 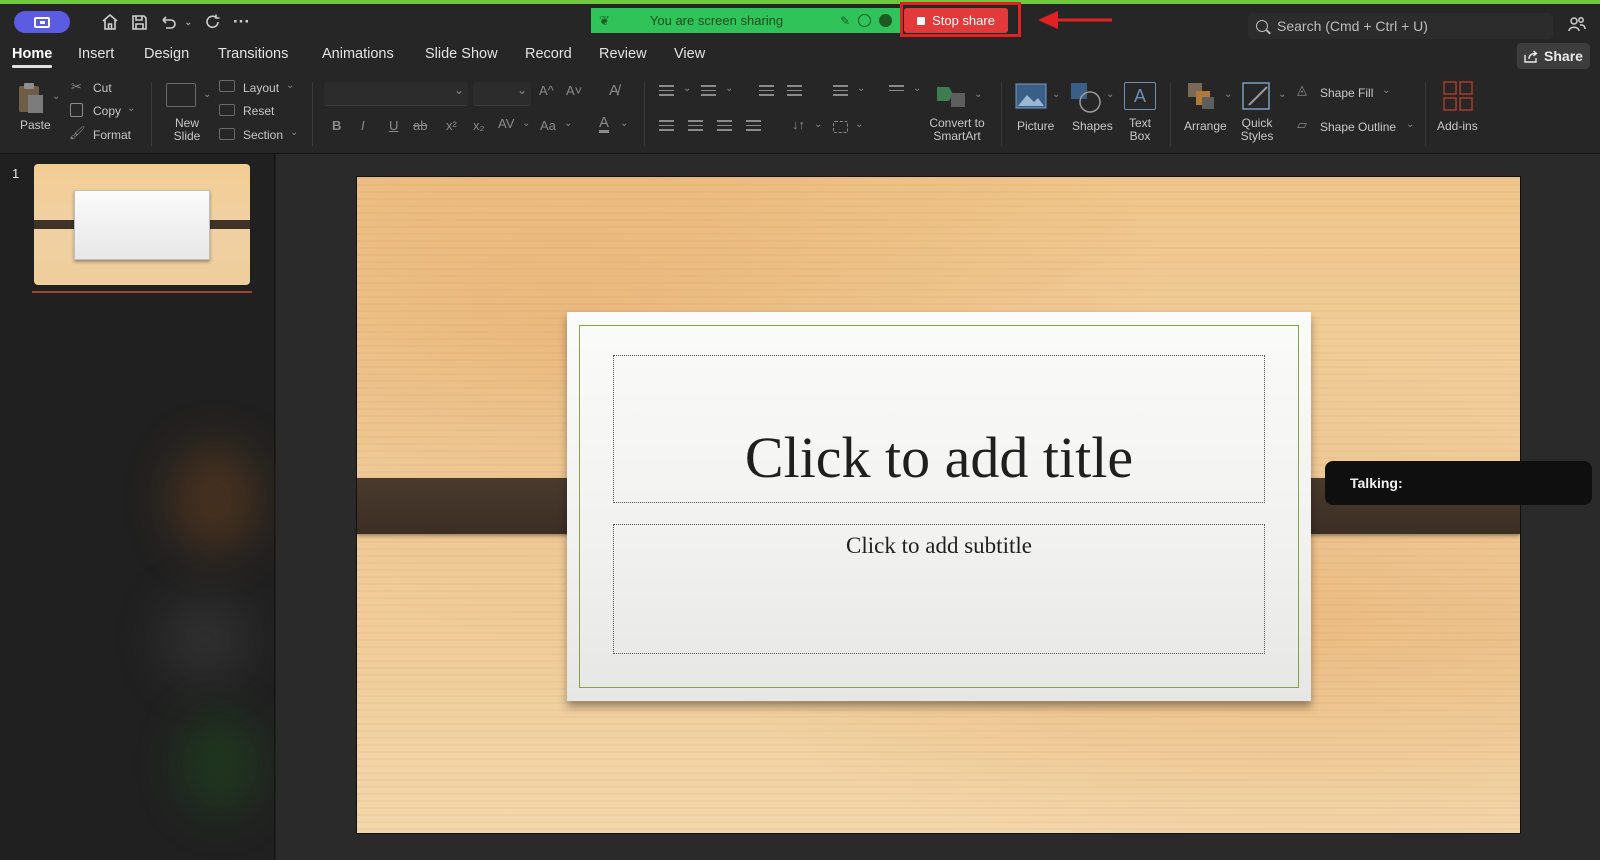 What do you see at coordinates (840, 92) in the screenshot?
I see `line-spacing-icon` at bounding box center [840, 92].